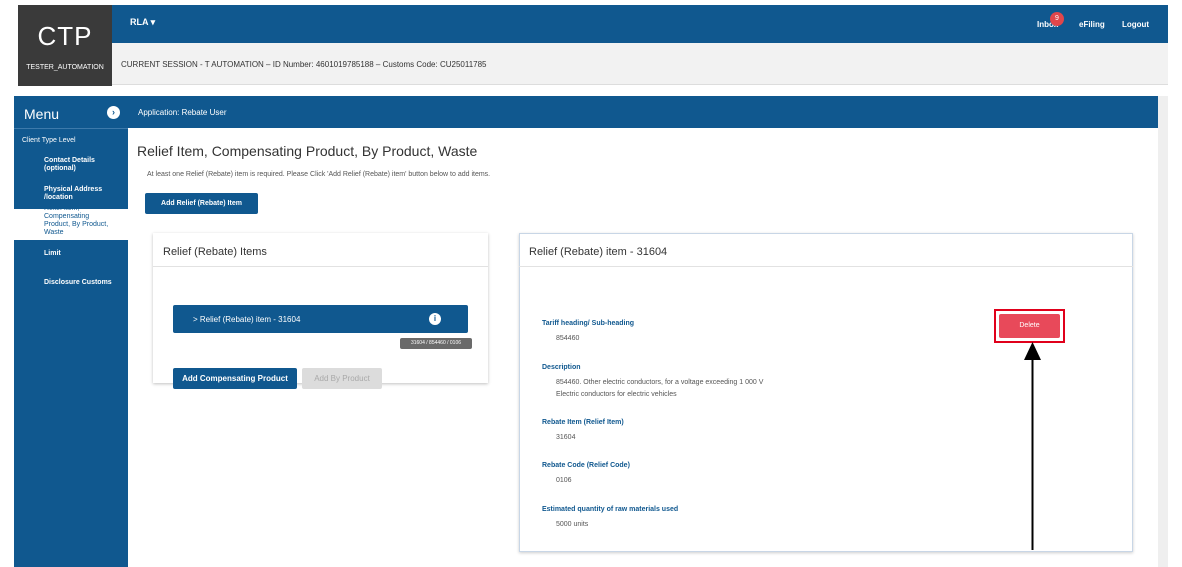 The image size is (1182, 567). I want to click on scrollbar, so click(1163, 331).